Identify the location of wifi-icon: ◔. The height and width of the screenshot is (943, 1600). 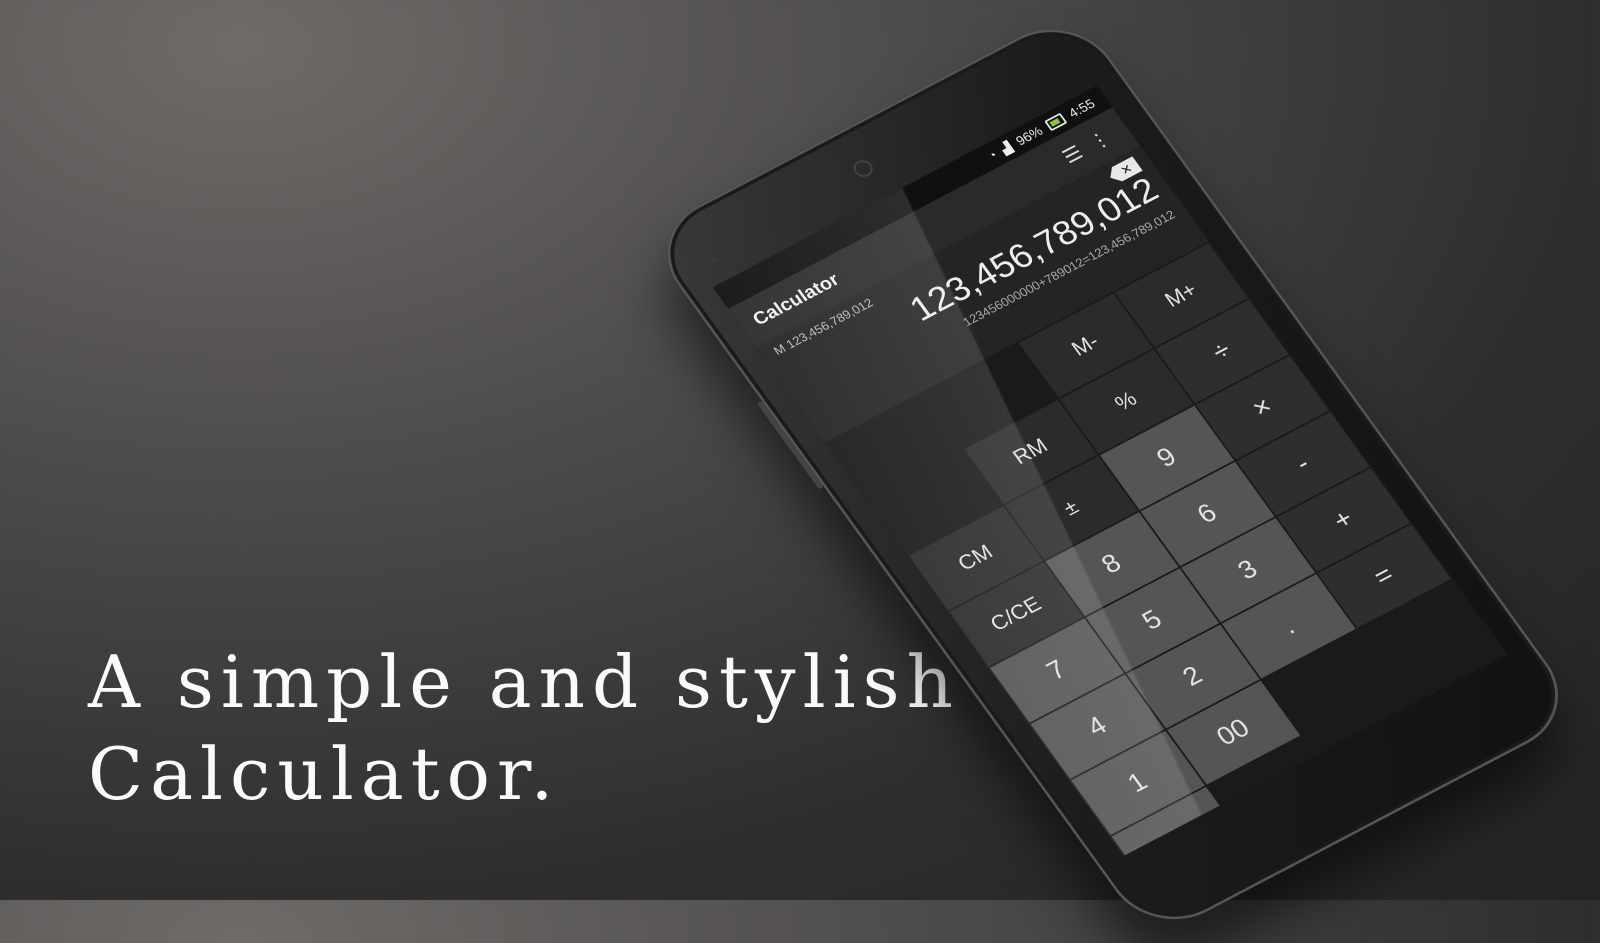
(992, 155).